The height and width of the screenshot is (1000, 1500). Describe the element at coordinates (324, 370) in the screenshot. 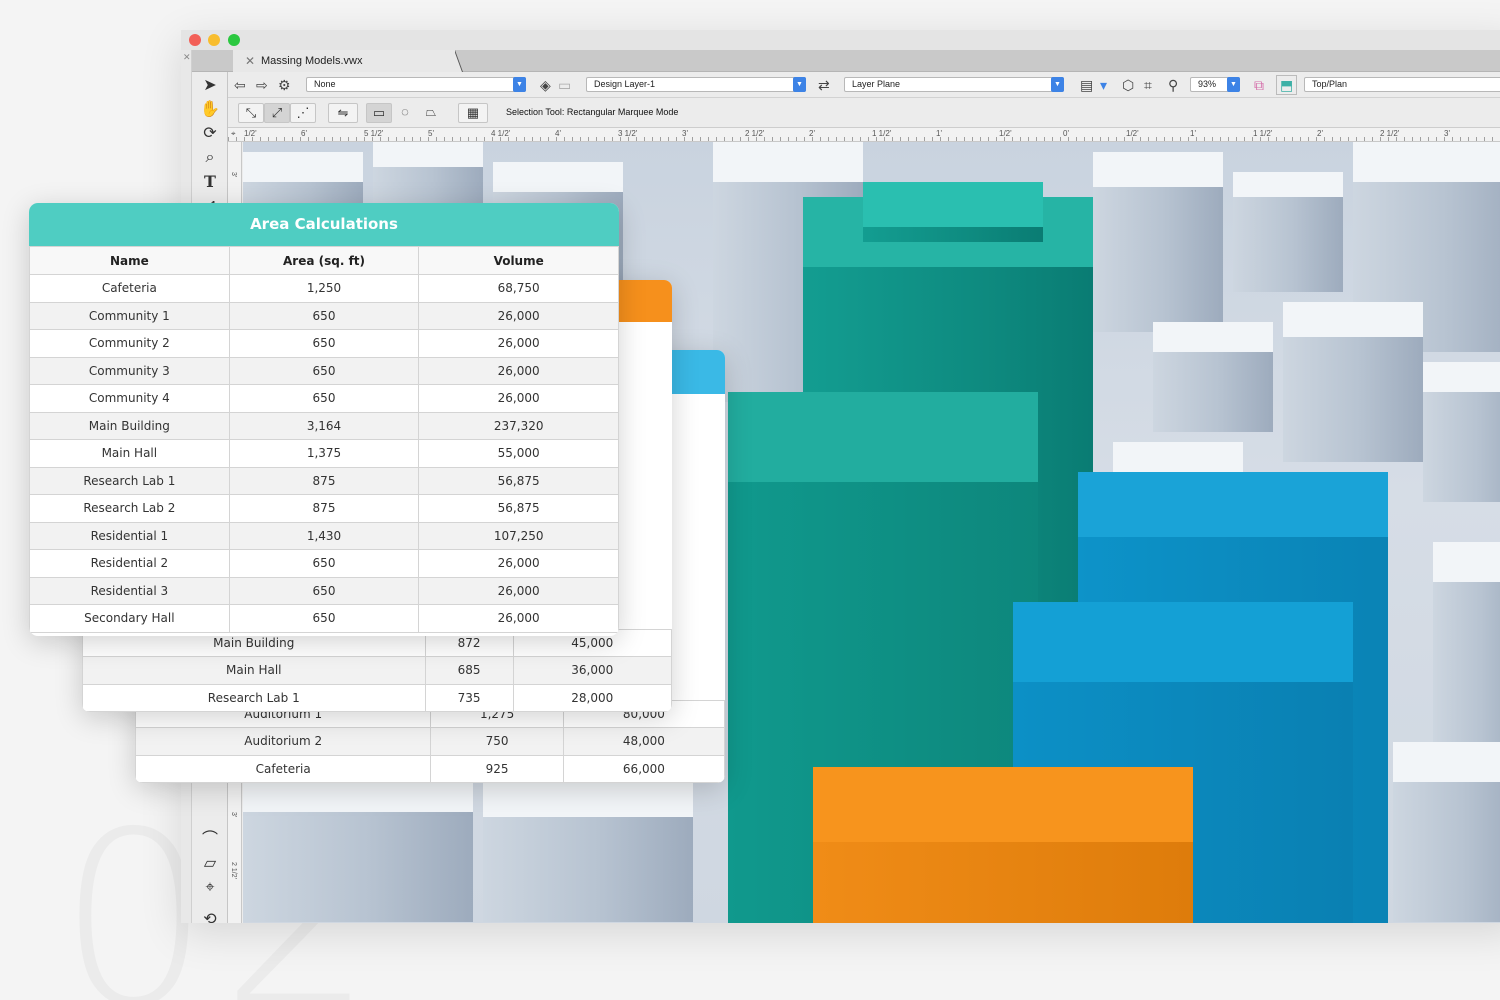

I see `table-row: Community 3 650 26,000` at that location.